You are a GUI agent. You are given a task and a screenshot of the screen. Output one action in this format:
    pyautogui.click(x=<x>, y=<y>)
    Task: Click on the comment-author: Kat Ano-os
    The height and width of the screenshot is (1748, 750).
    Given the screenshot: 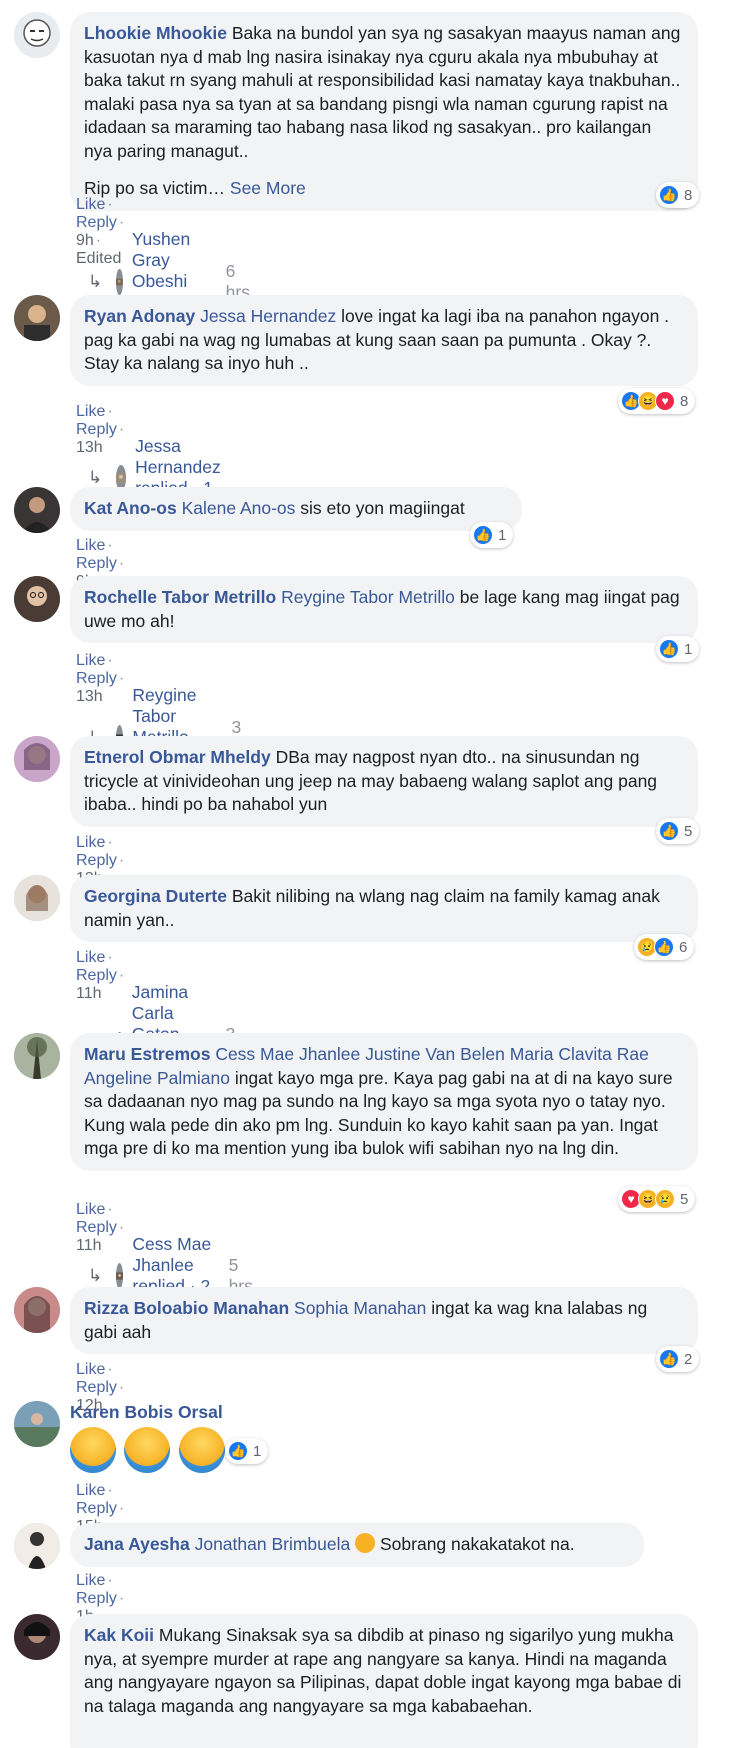 What is the action you would take?
    pyautogui.click(x=130, y=508)
    